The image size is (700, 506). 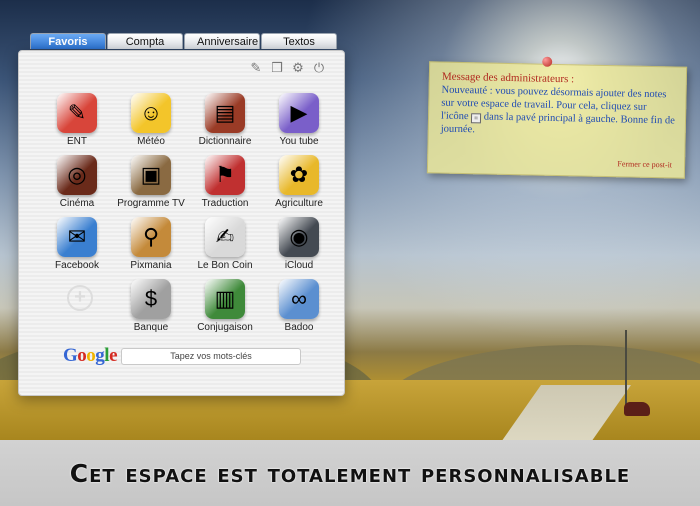 What do you see at coordinates (151, 175) in the screenshot?
I see `tv-icon: ▣` at bounding box center [151, 175].